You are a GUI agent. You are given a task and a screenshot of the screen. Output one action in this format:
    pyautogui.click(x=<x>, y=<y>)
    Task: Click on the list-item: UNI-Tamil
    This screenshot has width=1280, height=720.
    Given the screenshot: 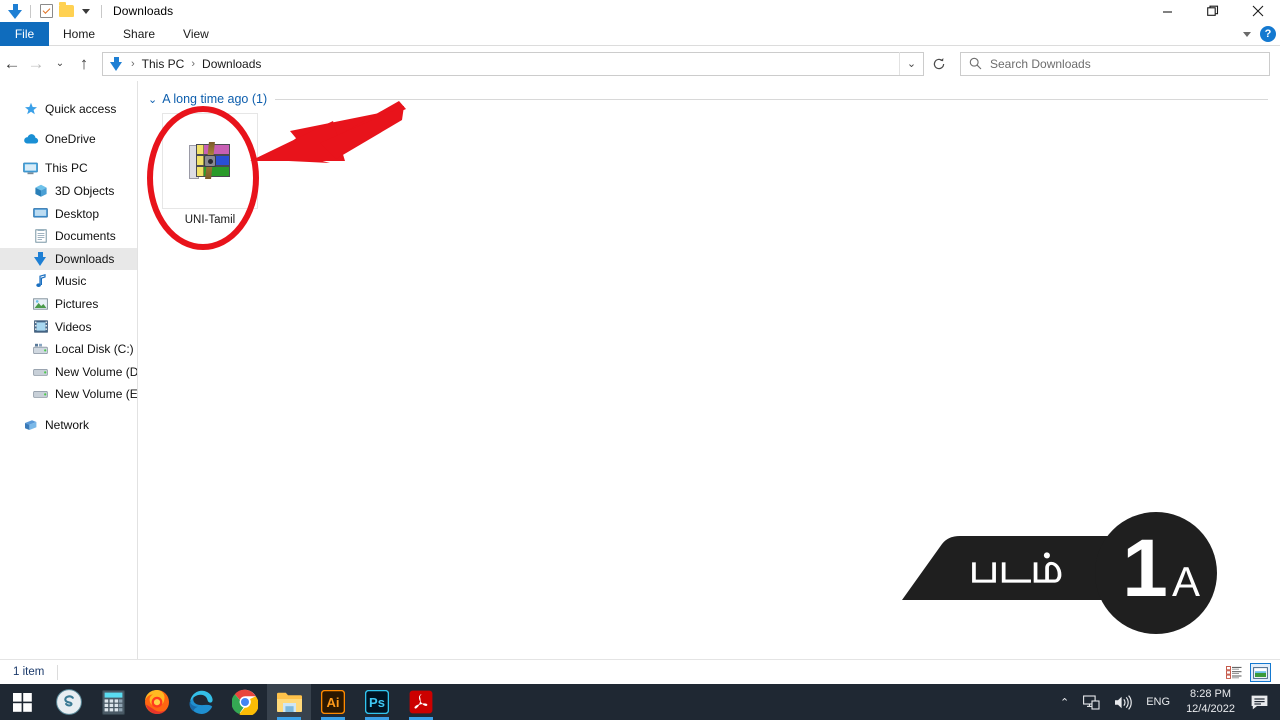 What is the action you would take?
    pyautogui.click(x=210, y=172)
    